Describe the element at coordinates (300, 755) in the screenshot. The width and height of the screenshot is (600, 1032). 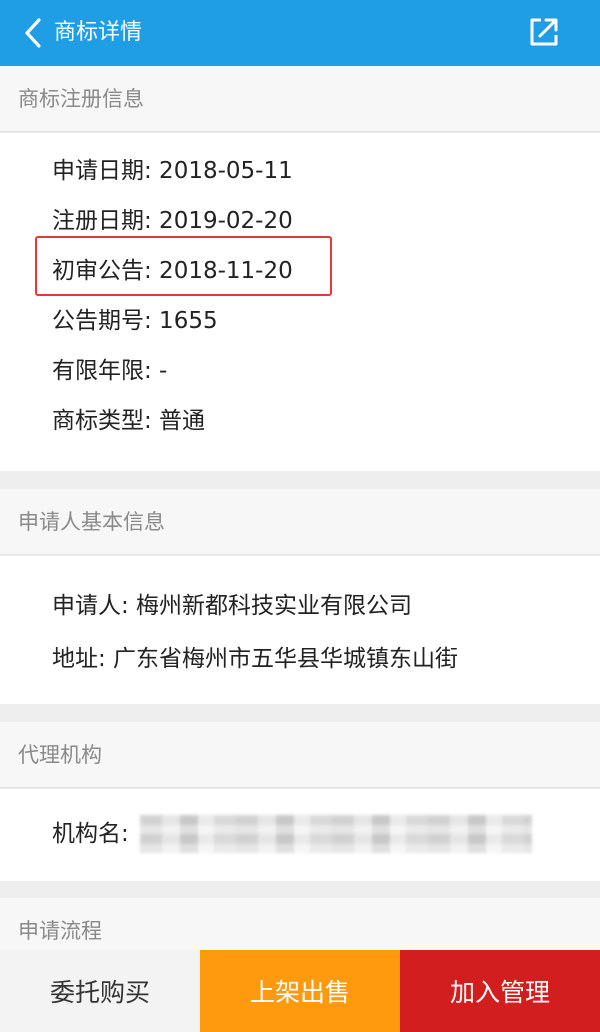
I see `section-header-agency: 代理机构` at that location.